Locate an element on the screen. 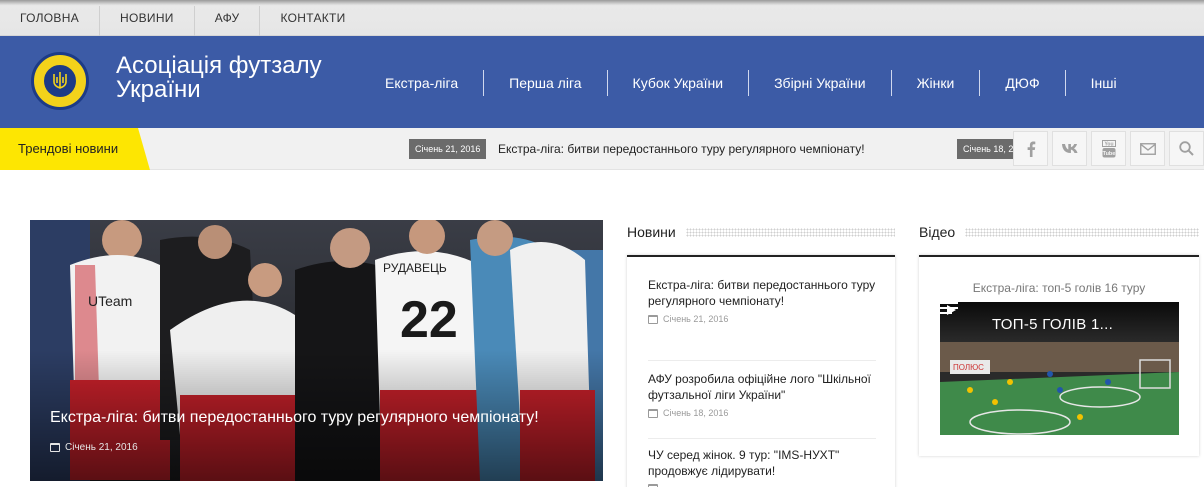 Image resolution: width=1204 pixels, height=487 pixels. news-heading-text: Новини is located at coordinates (656, 232).